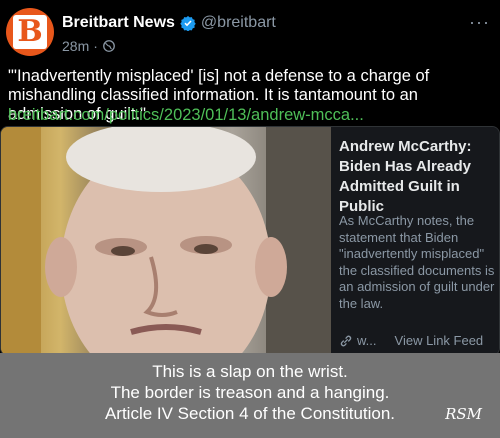 The width and height of the screenshot is (500, 438). What do you see at coordinates (118, 23) in the screenshot?
I see `author-name: Breitbart News` at bounding box center [118, 23].